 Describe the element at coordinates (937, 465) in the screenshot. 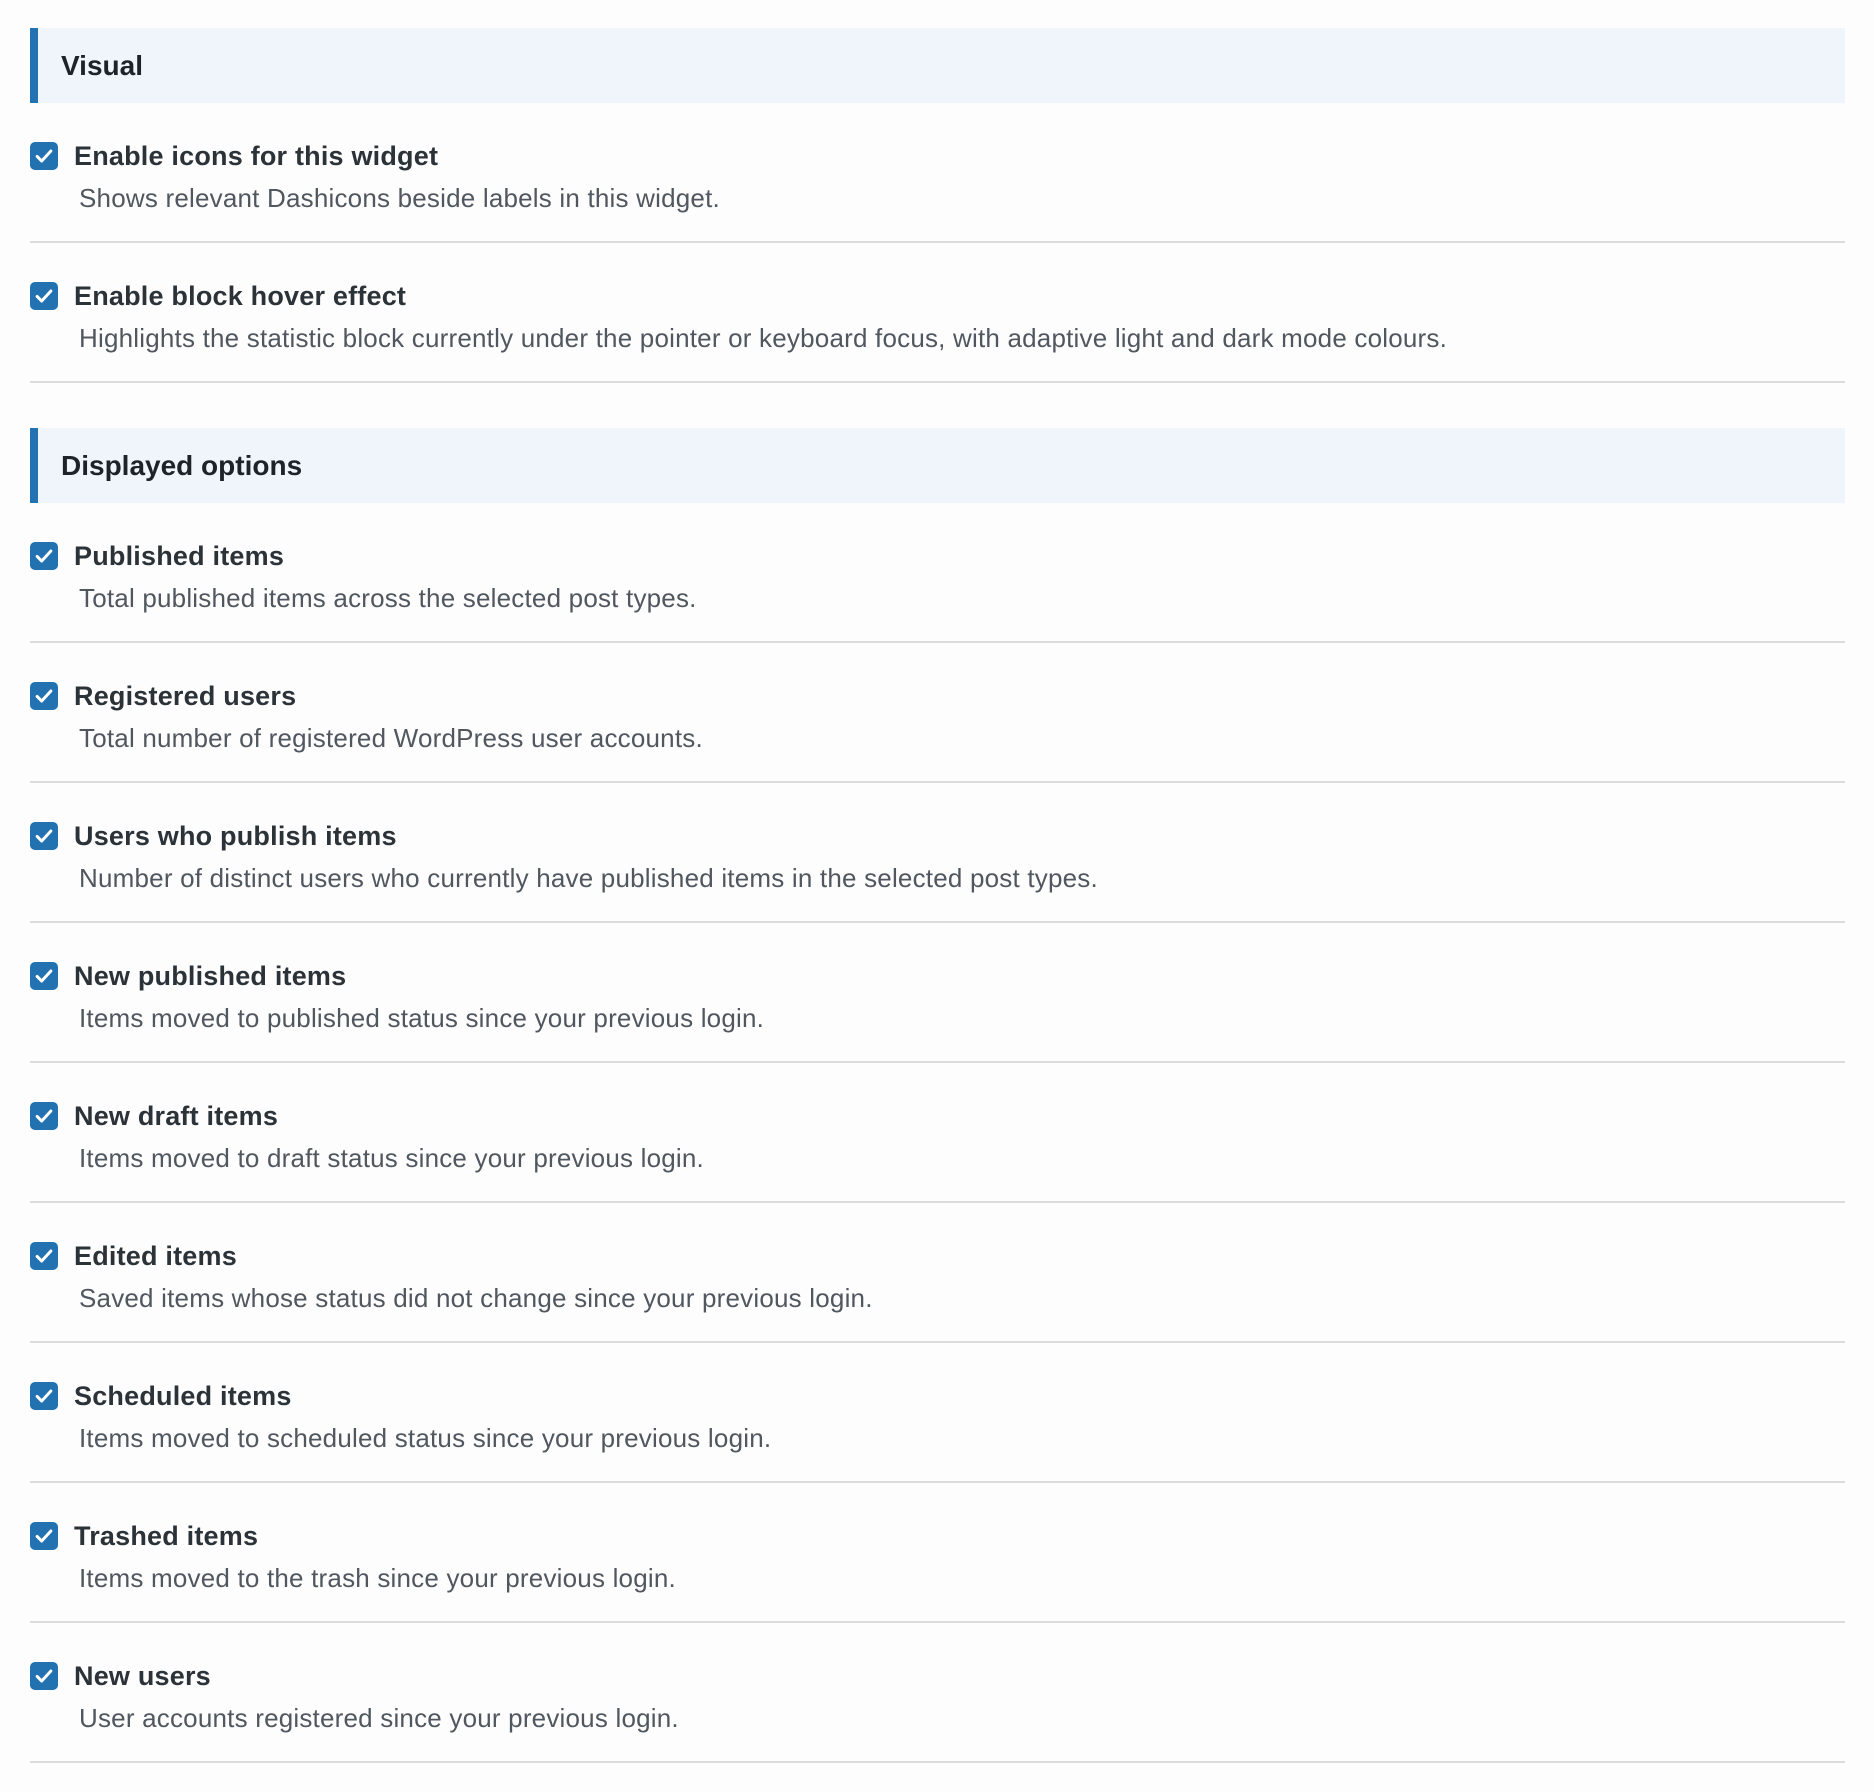

I see `section-header-displayed-options: Displayed options` at that location.